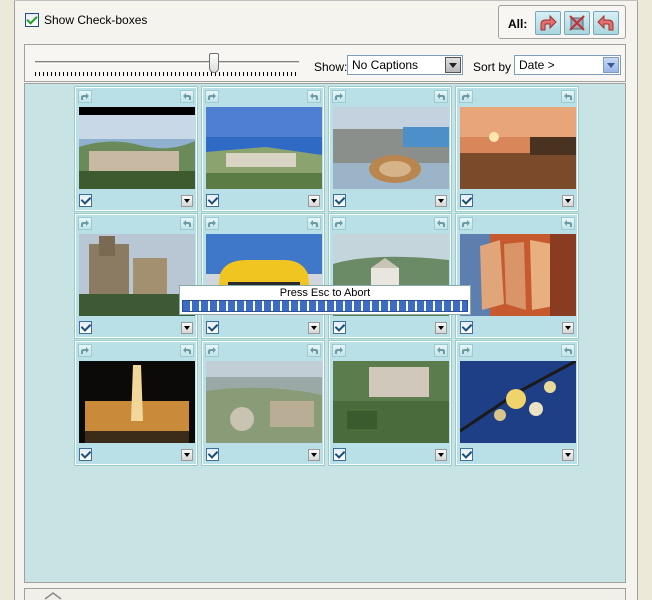 Image resolution: width=652 pixels, height=600 pixels. I want to click on all-actions-group: All:, so click(562, 22).